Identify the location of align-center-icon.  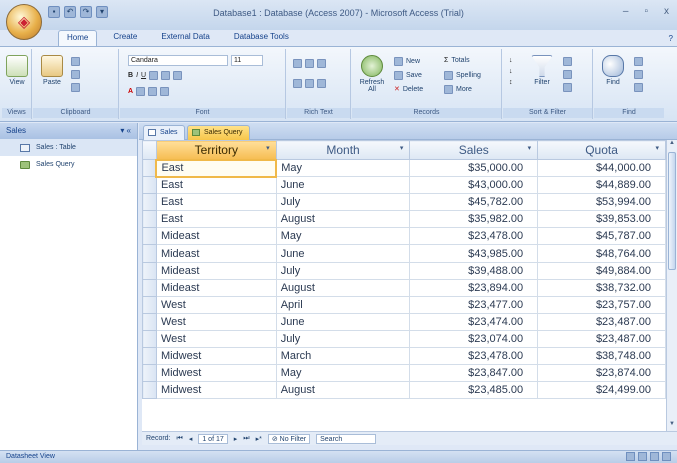
(166, 75).